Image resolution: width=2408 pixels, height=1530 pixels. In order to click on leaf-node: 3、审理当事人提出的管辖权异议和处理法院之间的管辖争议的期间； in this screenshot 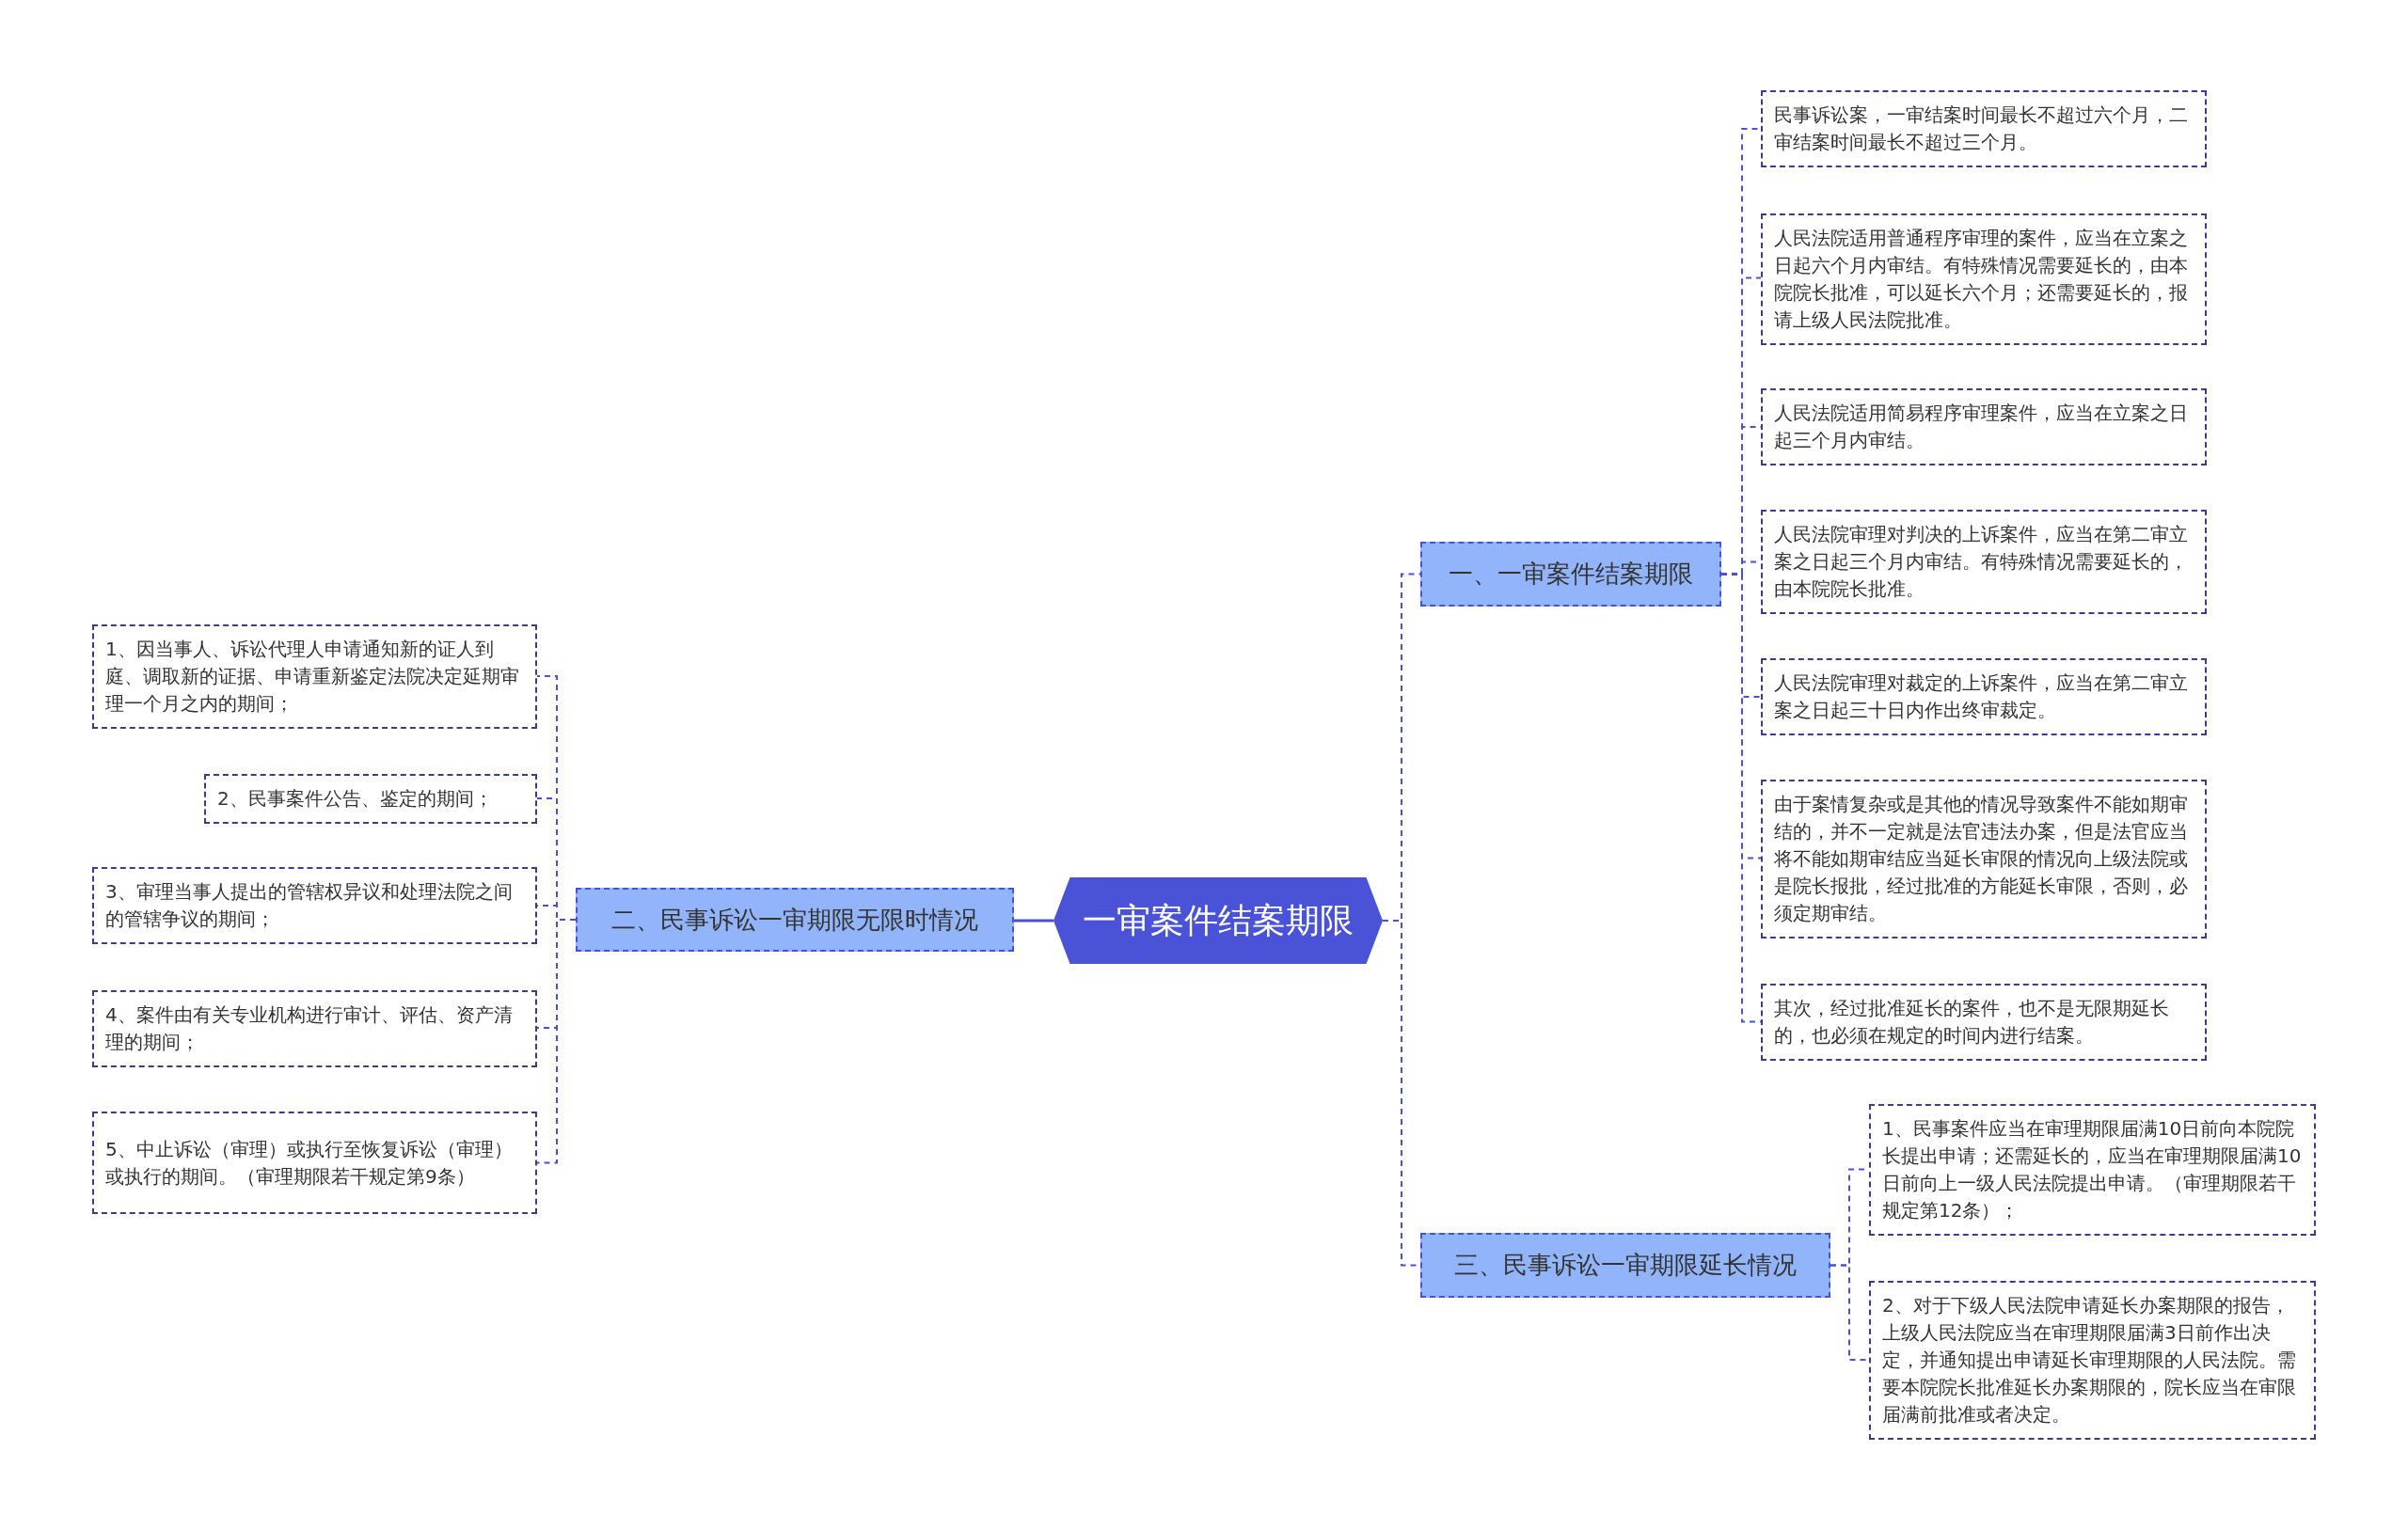, I will do `click(315, 905)`.